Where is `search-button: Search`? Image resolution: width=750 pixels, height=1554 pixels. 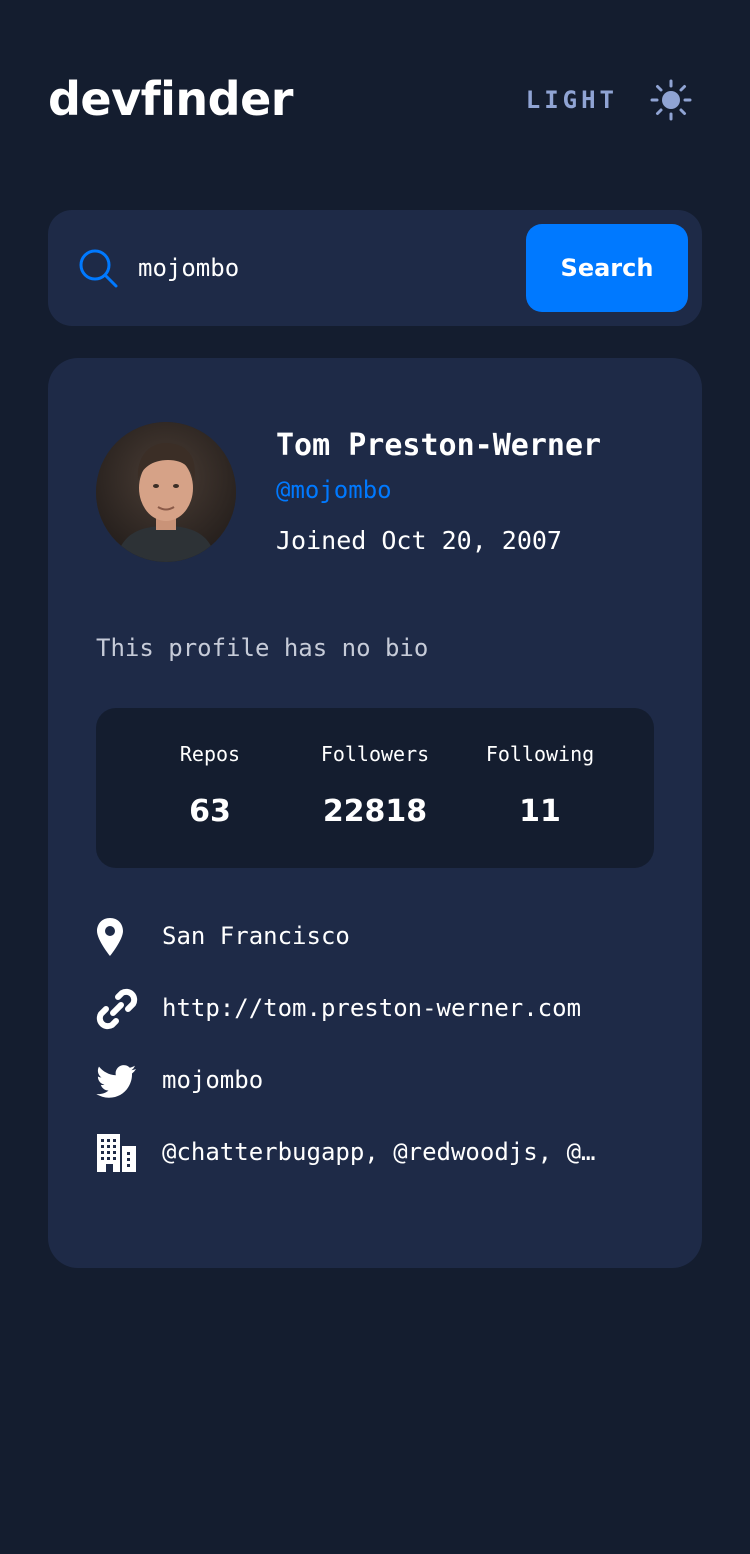
search-button: Search is located at coordinates (607, 268).